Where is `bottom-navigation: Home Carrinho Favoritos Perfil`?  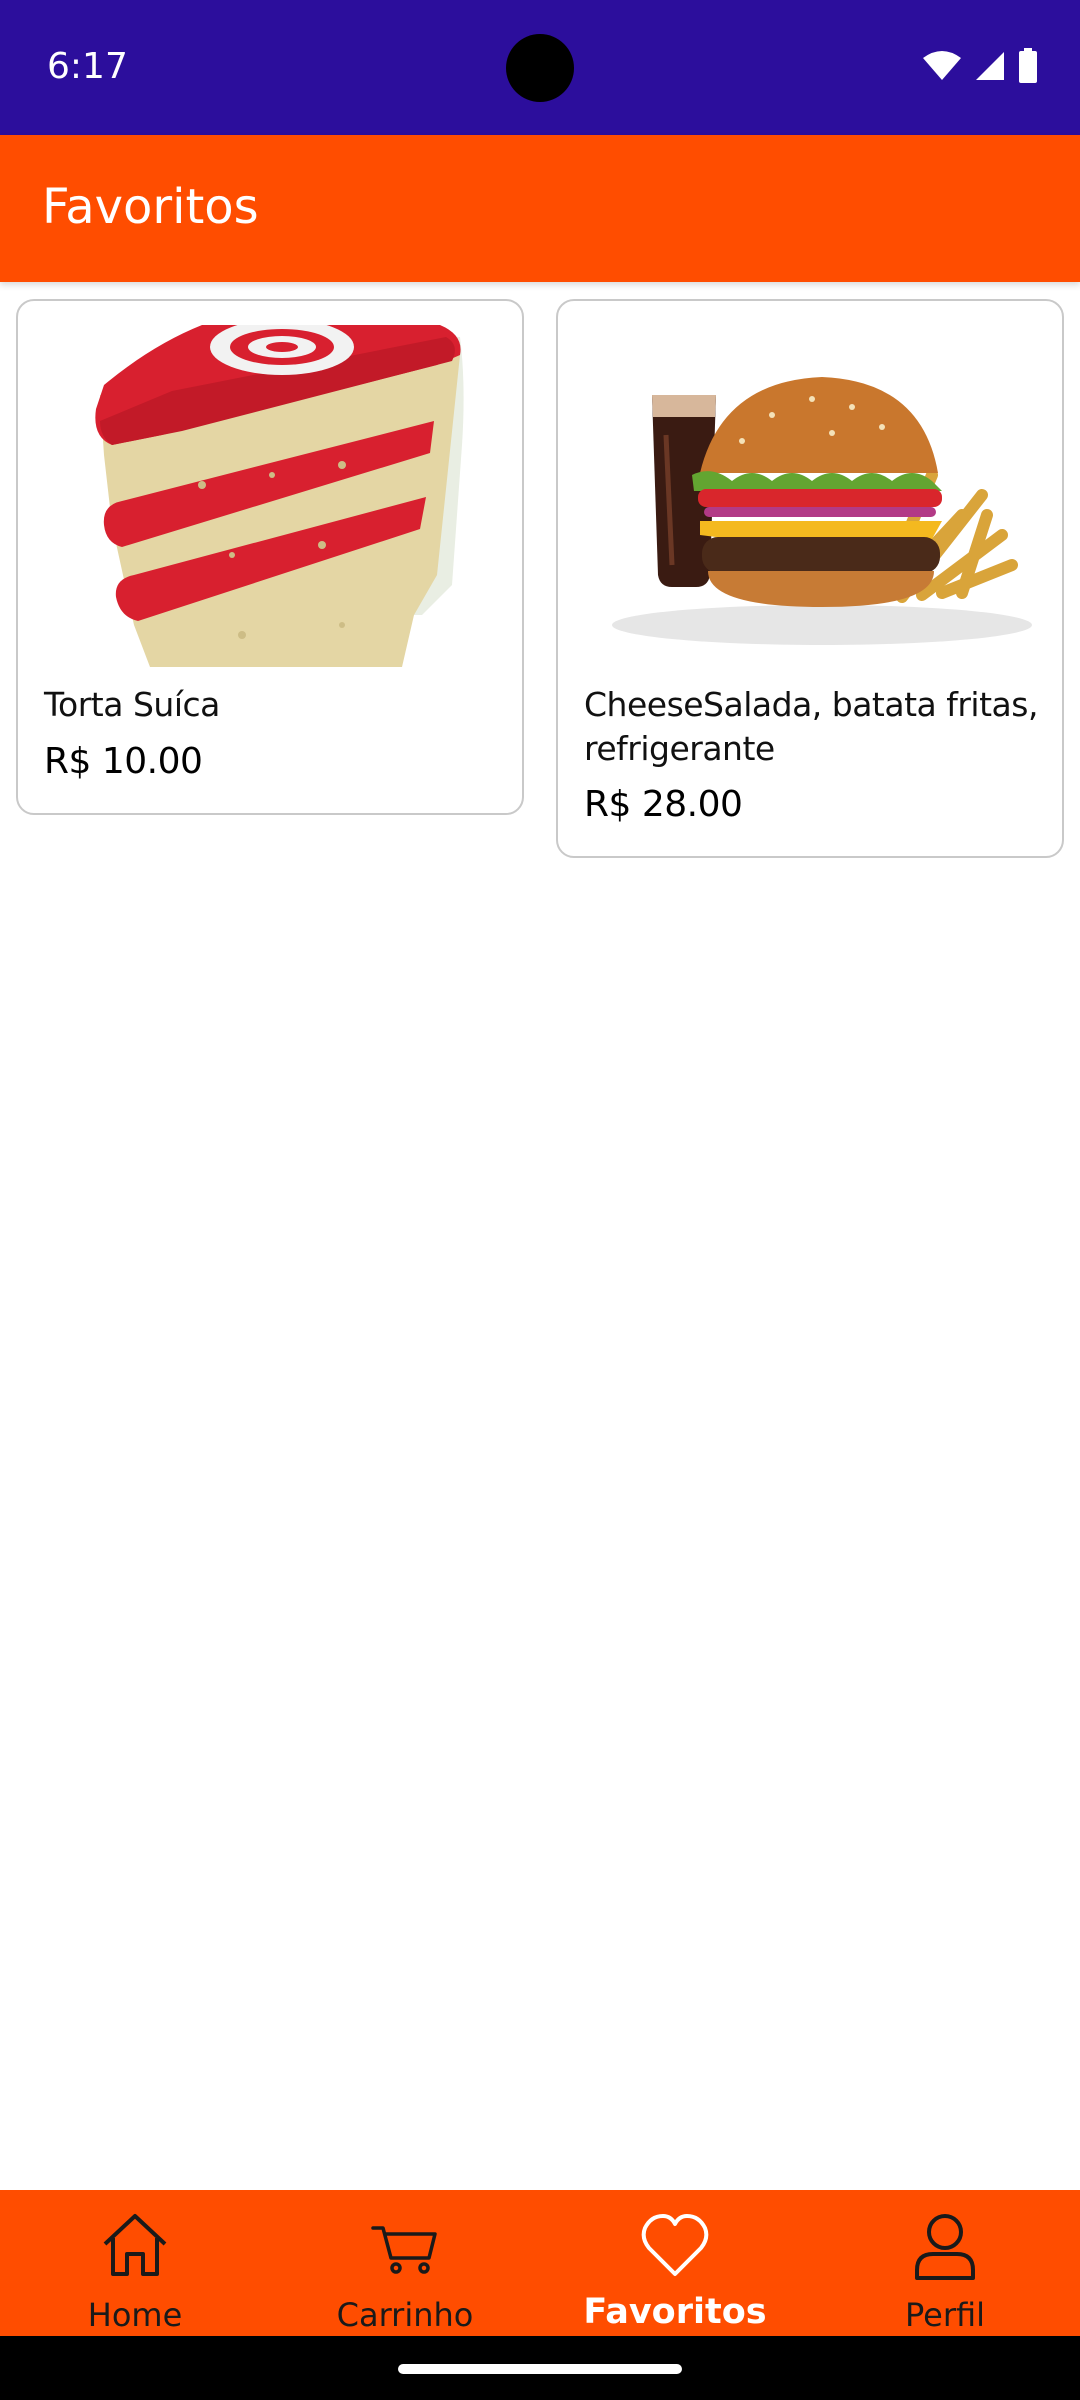 bottom-navigation: Home Carrinho Favoritos Perfil is located at coordinates (540, 2263).